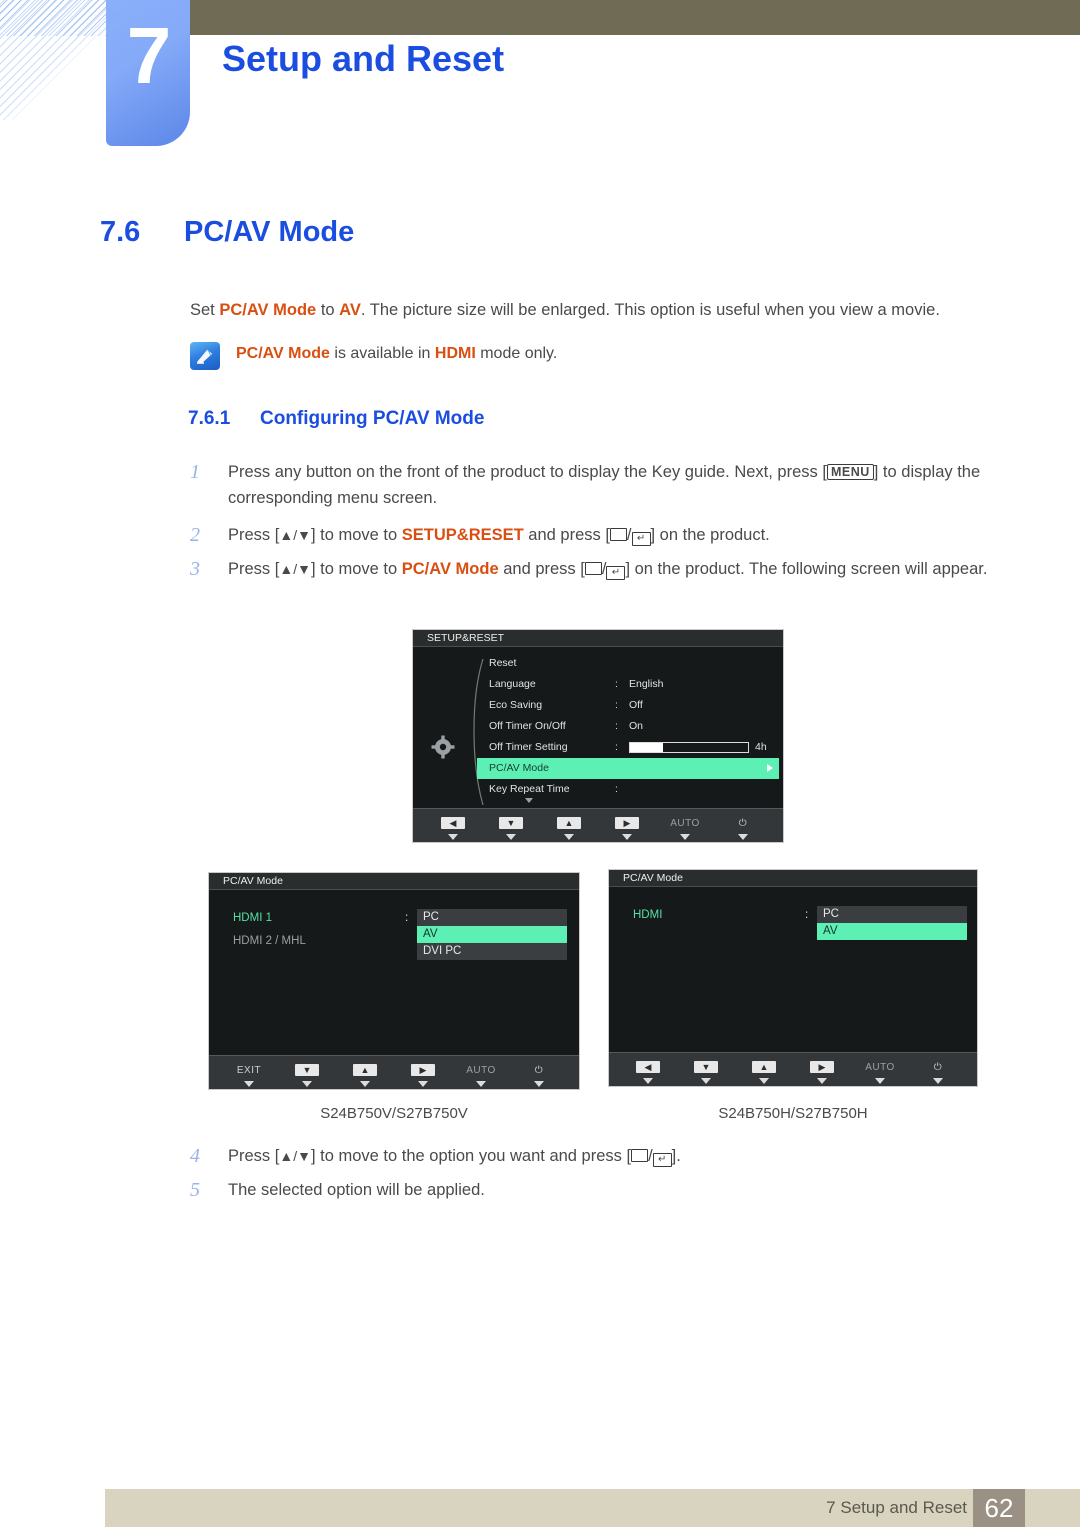 This screenshot has height=1527, width=1080. Describe the element at coordinates (770, 768) in the screenshot. I see `chevron-right-icon` at that location.